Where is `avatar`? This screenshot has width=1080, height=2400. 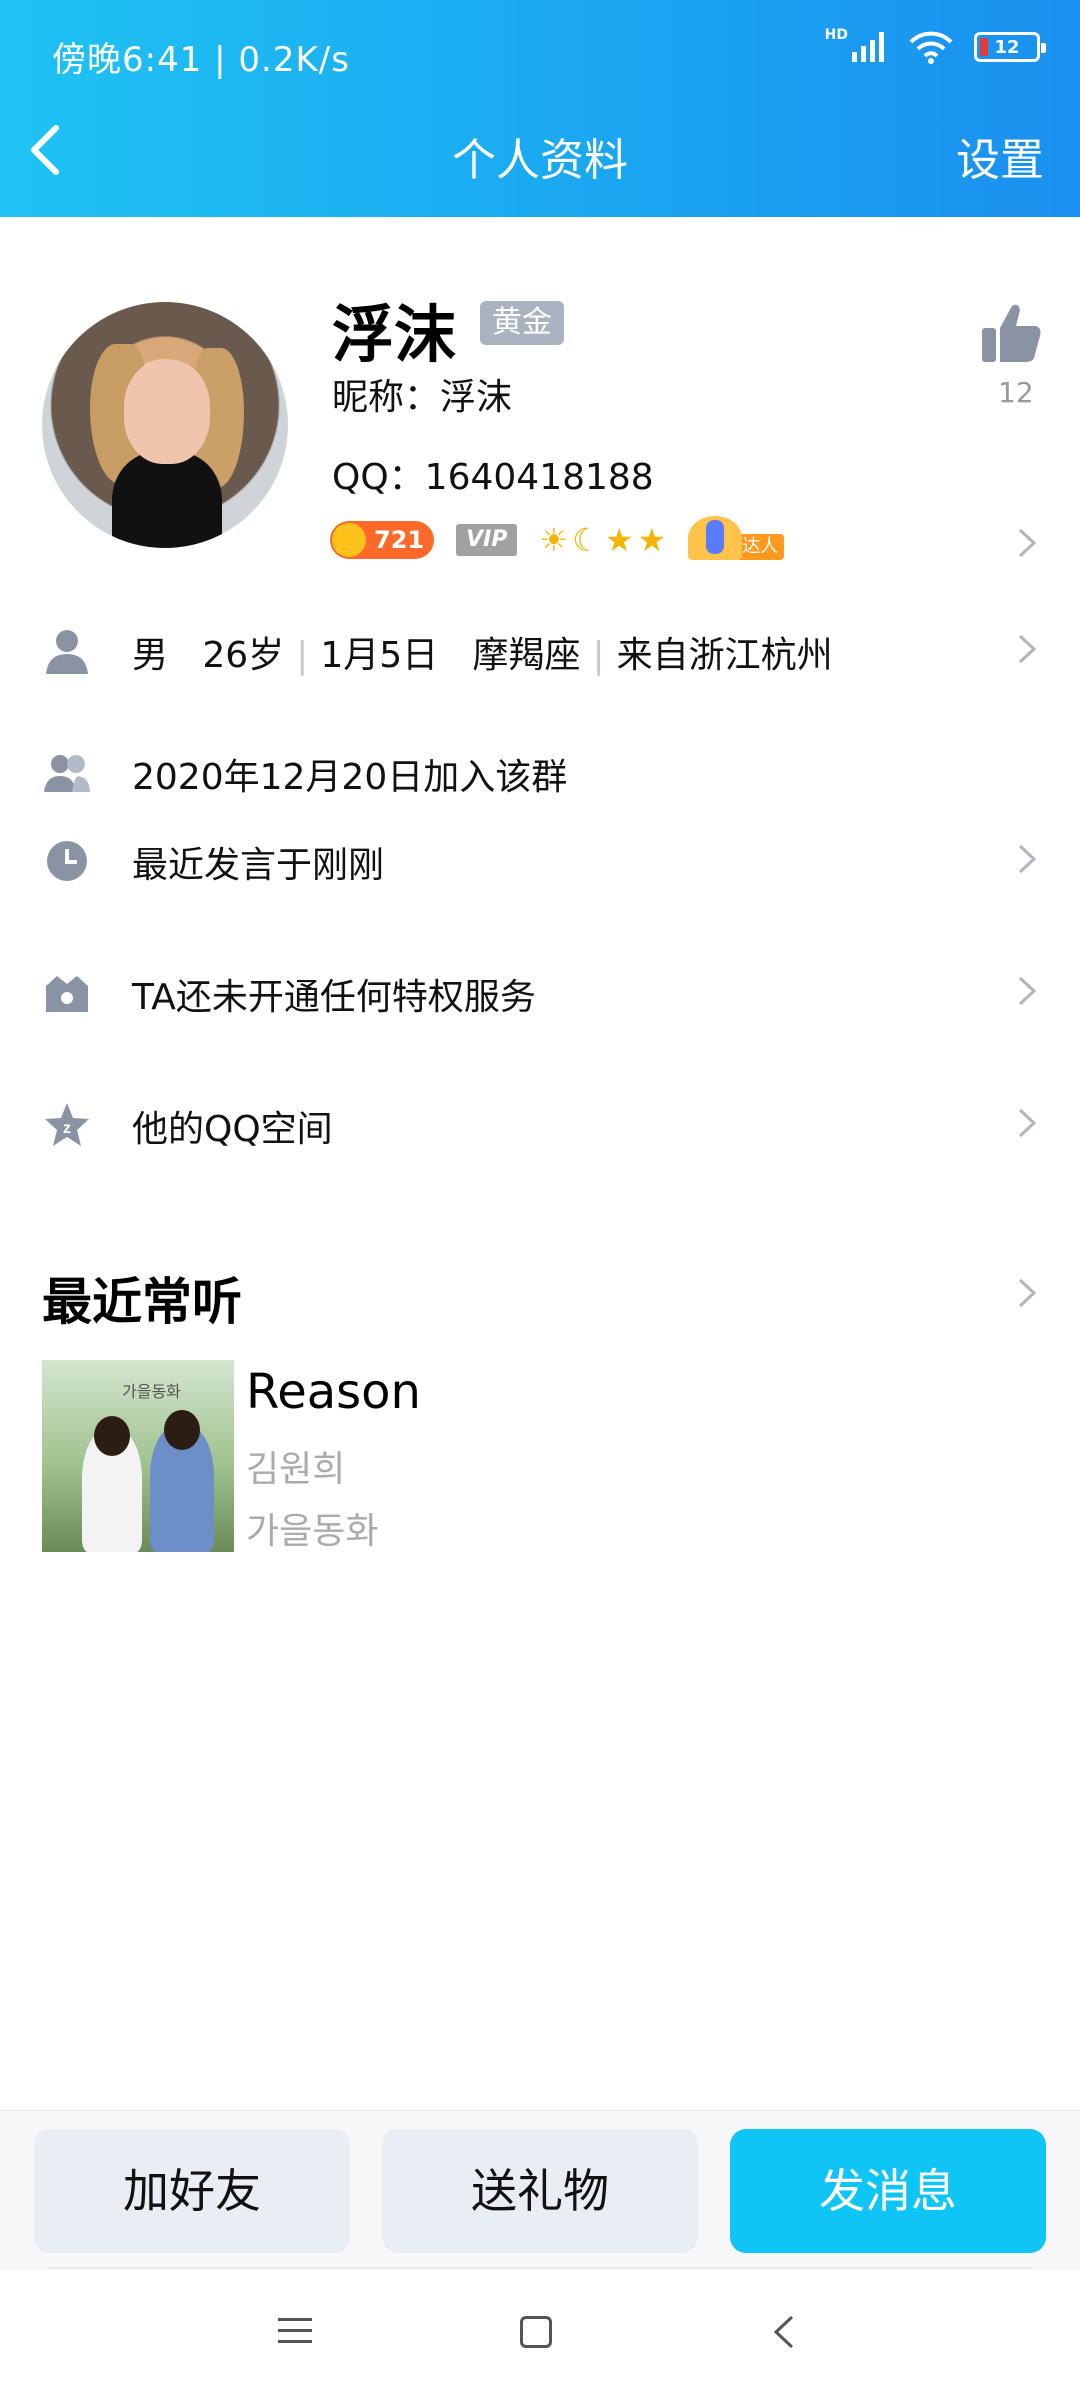
avatar is located at coordinates (165, 425).